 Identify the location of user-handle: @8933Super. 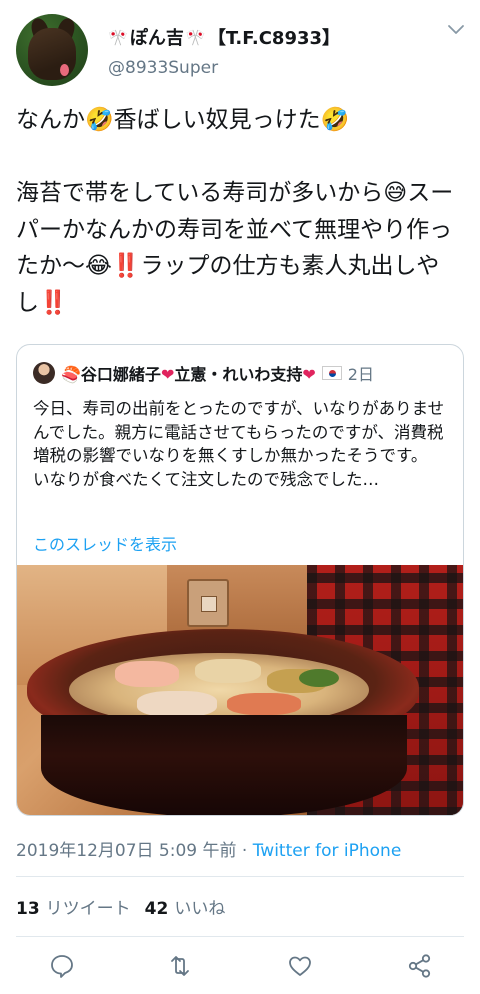
(163, 68).